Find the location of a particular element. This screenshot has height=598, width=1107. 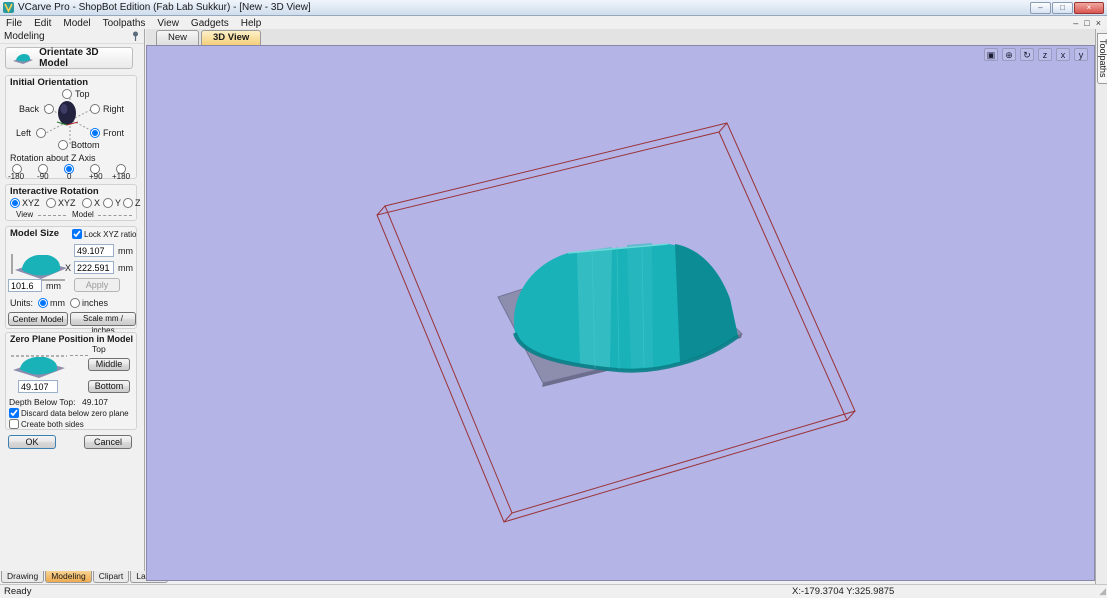

menu-toolpaths: Toolpaths is located at coordinates (124, 23).